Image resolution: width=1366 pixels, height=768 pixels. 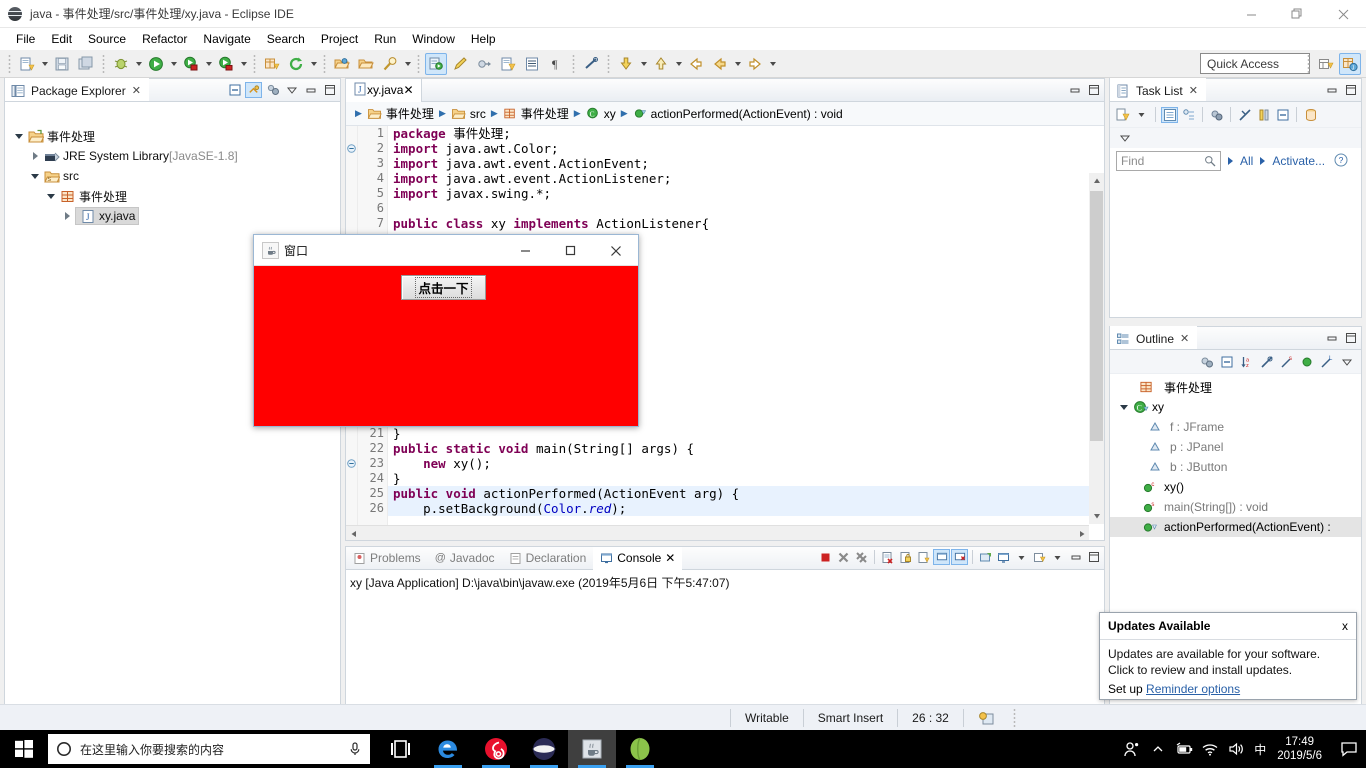 What do you see at coordinates (638, 558) in the screenshot?
I see `tab-console: Console ✕` at bounding box center [638, 558].